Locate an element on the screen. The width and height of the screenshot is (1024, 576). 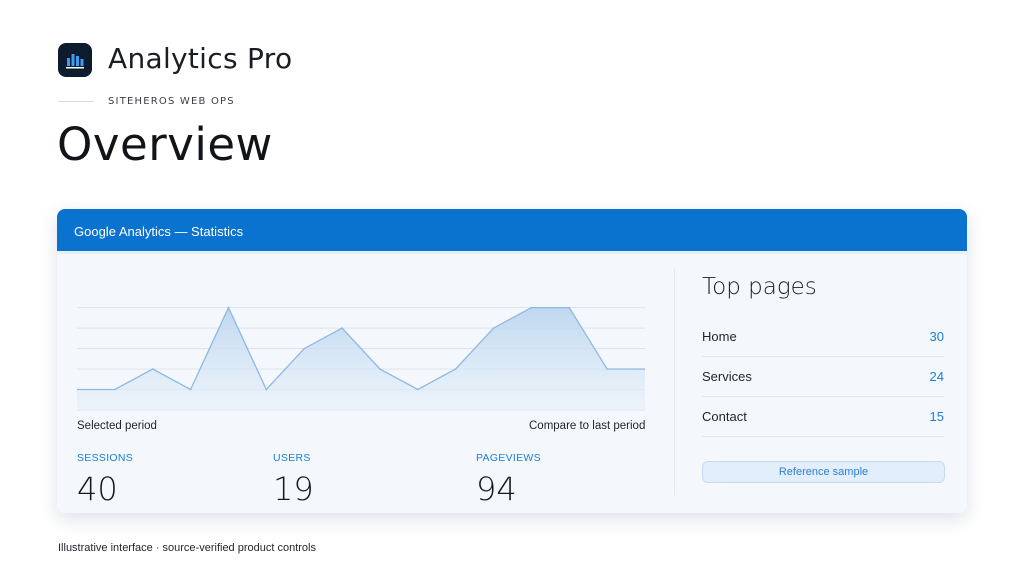
top-pages-list: Home 30 Services 24 Contact 15 is located at coordinates (823, 377).